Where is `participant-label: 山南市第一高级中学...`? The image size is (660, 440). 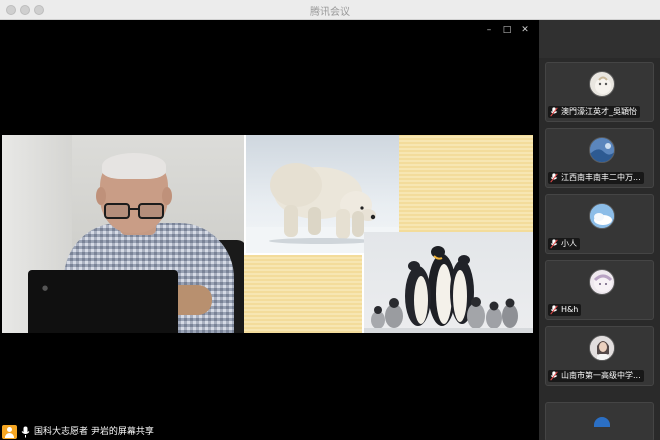
participant-label: 山南市第一高级中学... is located at coordinates (596, 376).